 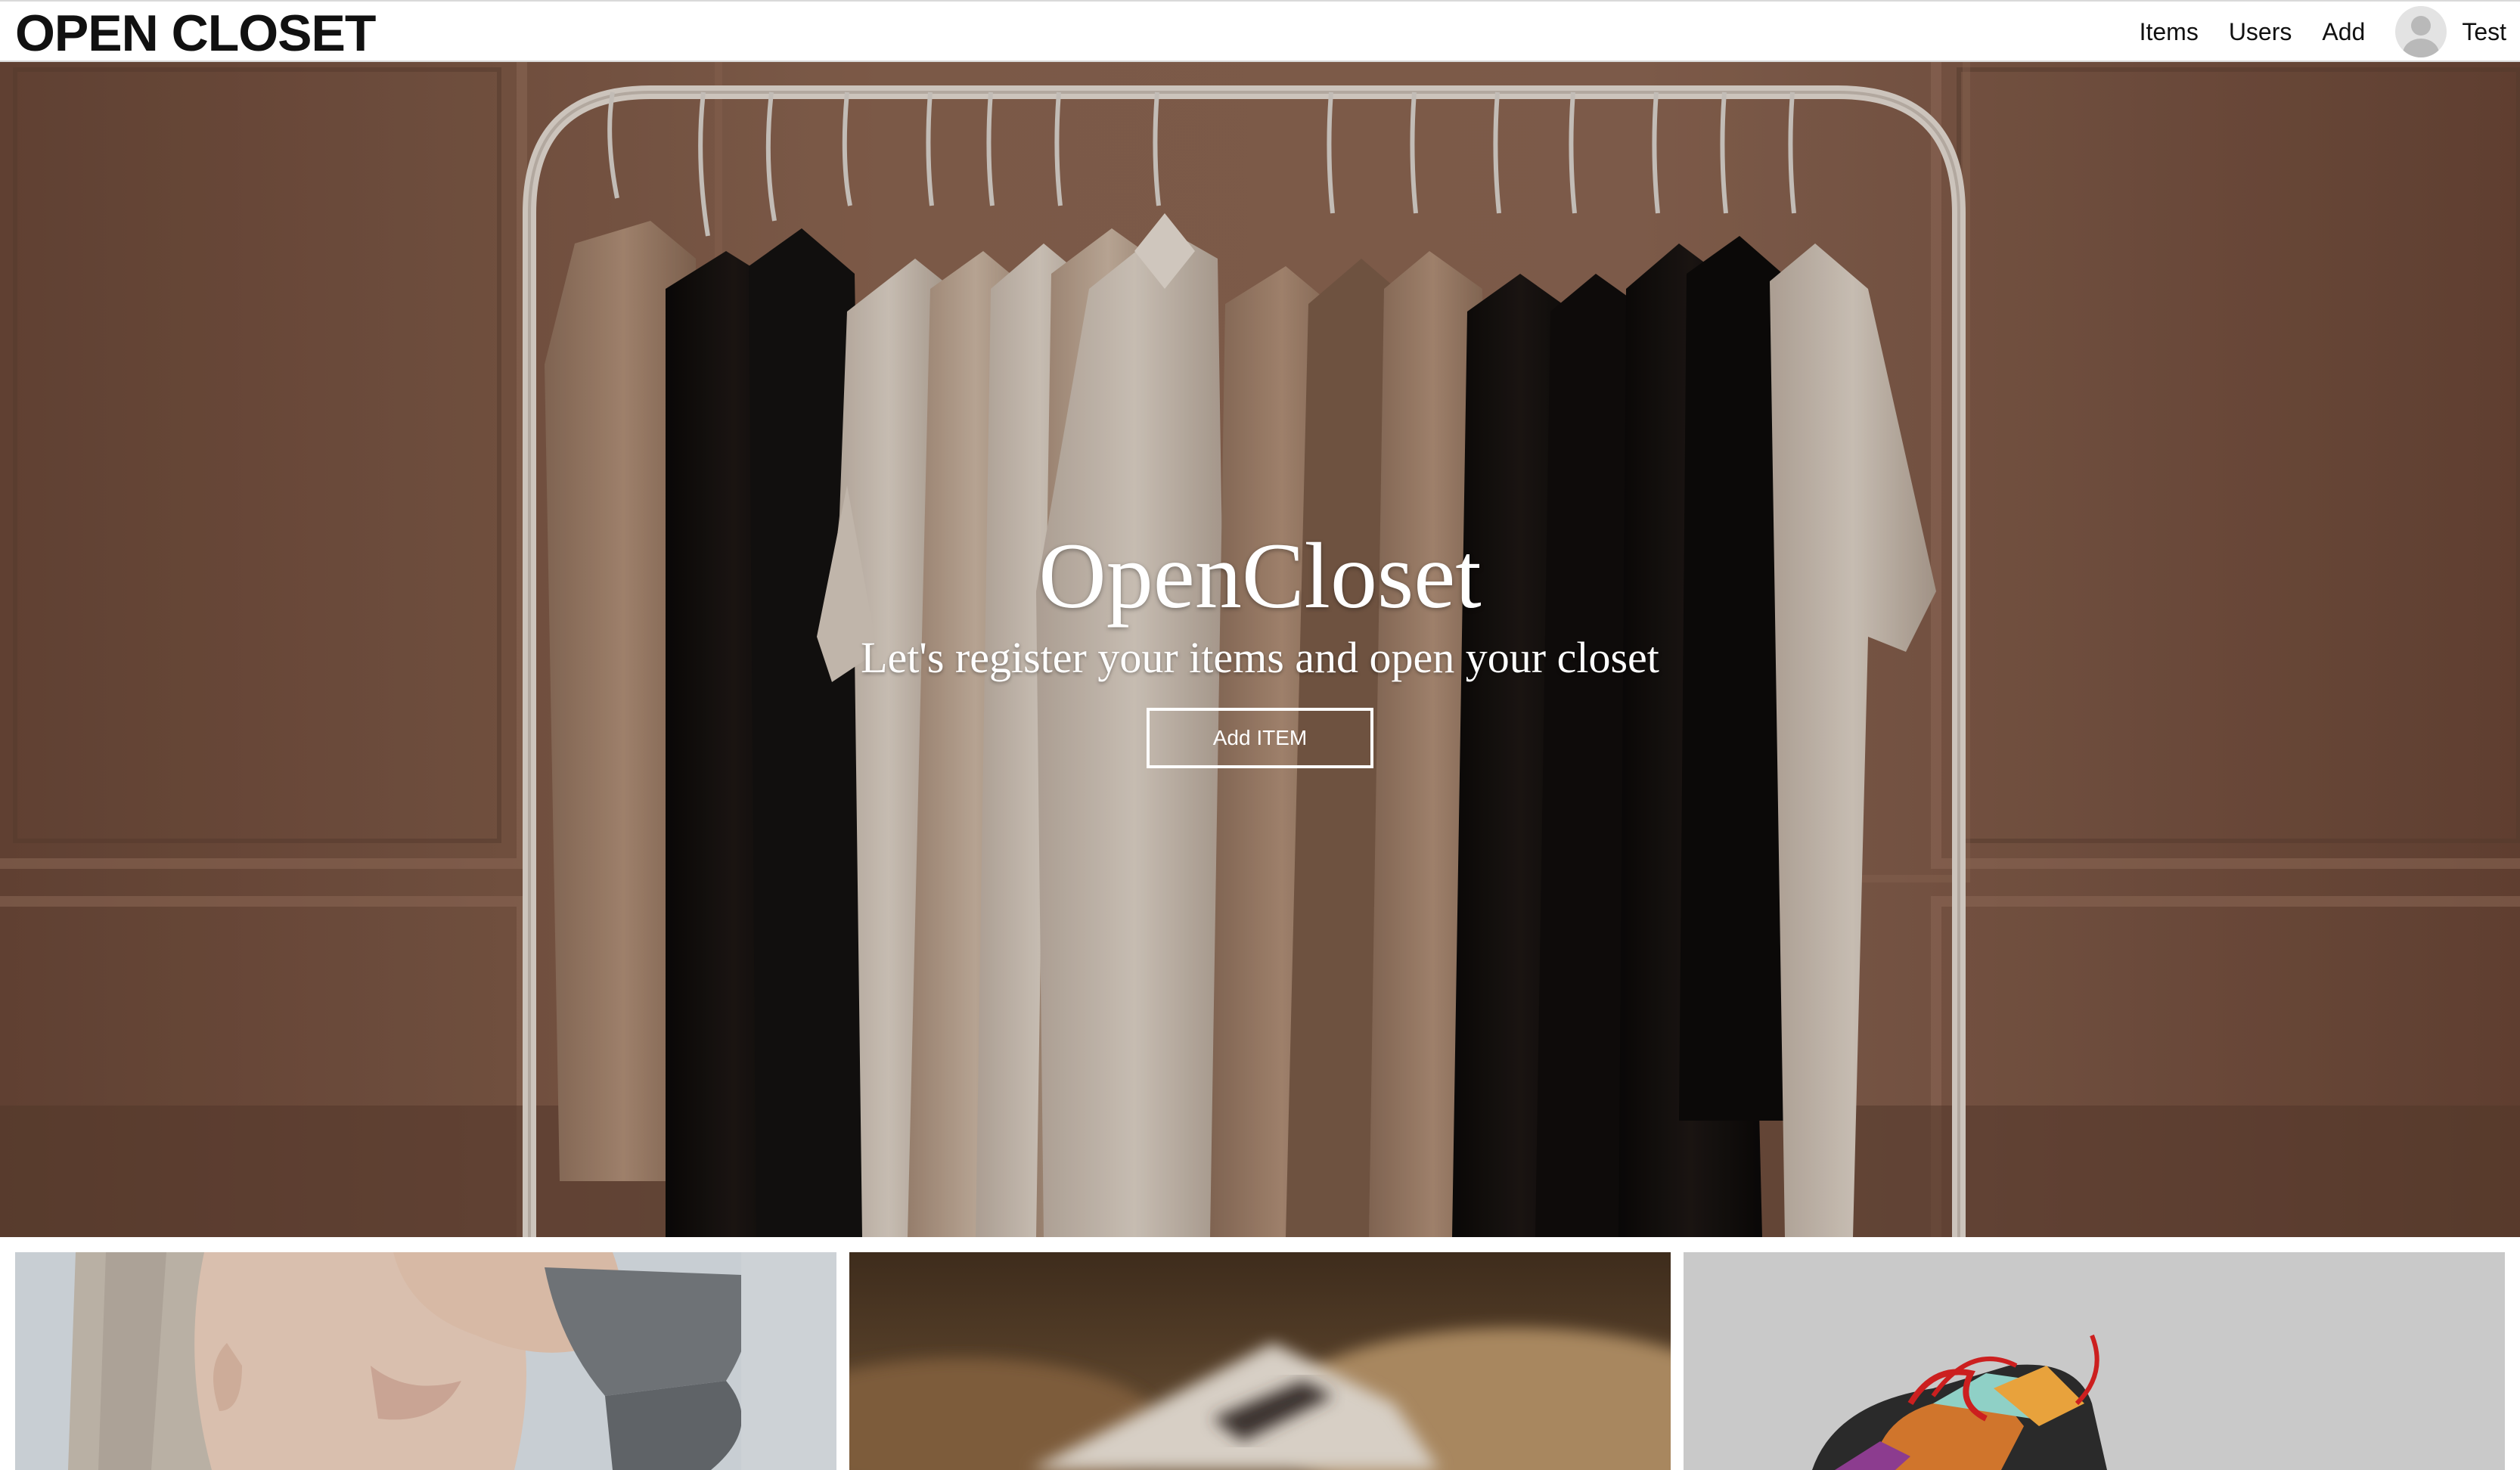 What do you see at coordinates (1260, 738) in the screenshot?
I see `add-item-button: Add ITEM` at bounding box center [1260, 738].